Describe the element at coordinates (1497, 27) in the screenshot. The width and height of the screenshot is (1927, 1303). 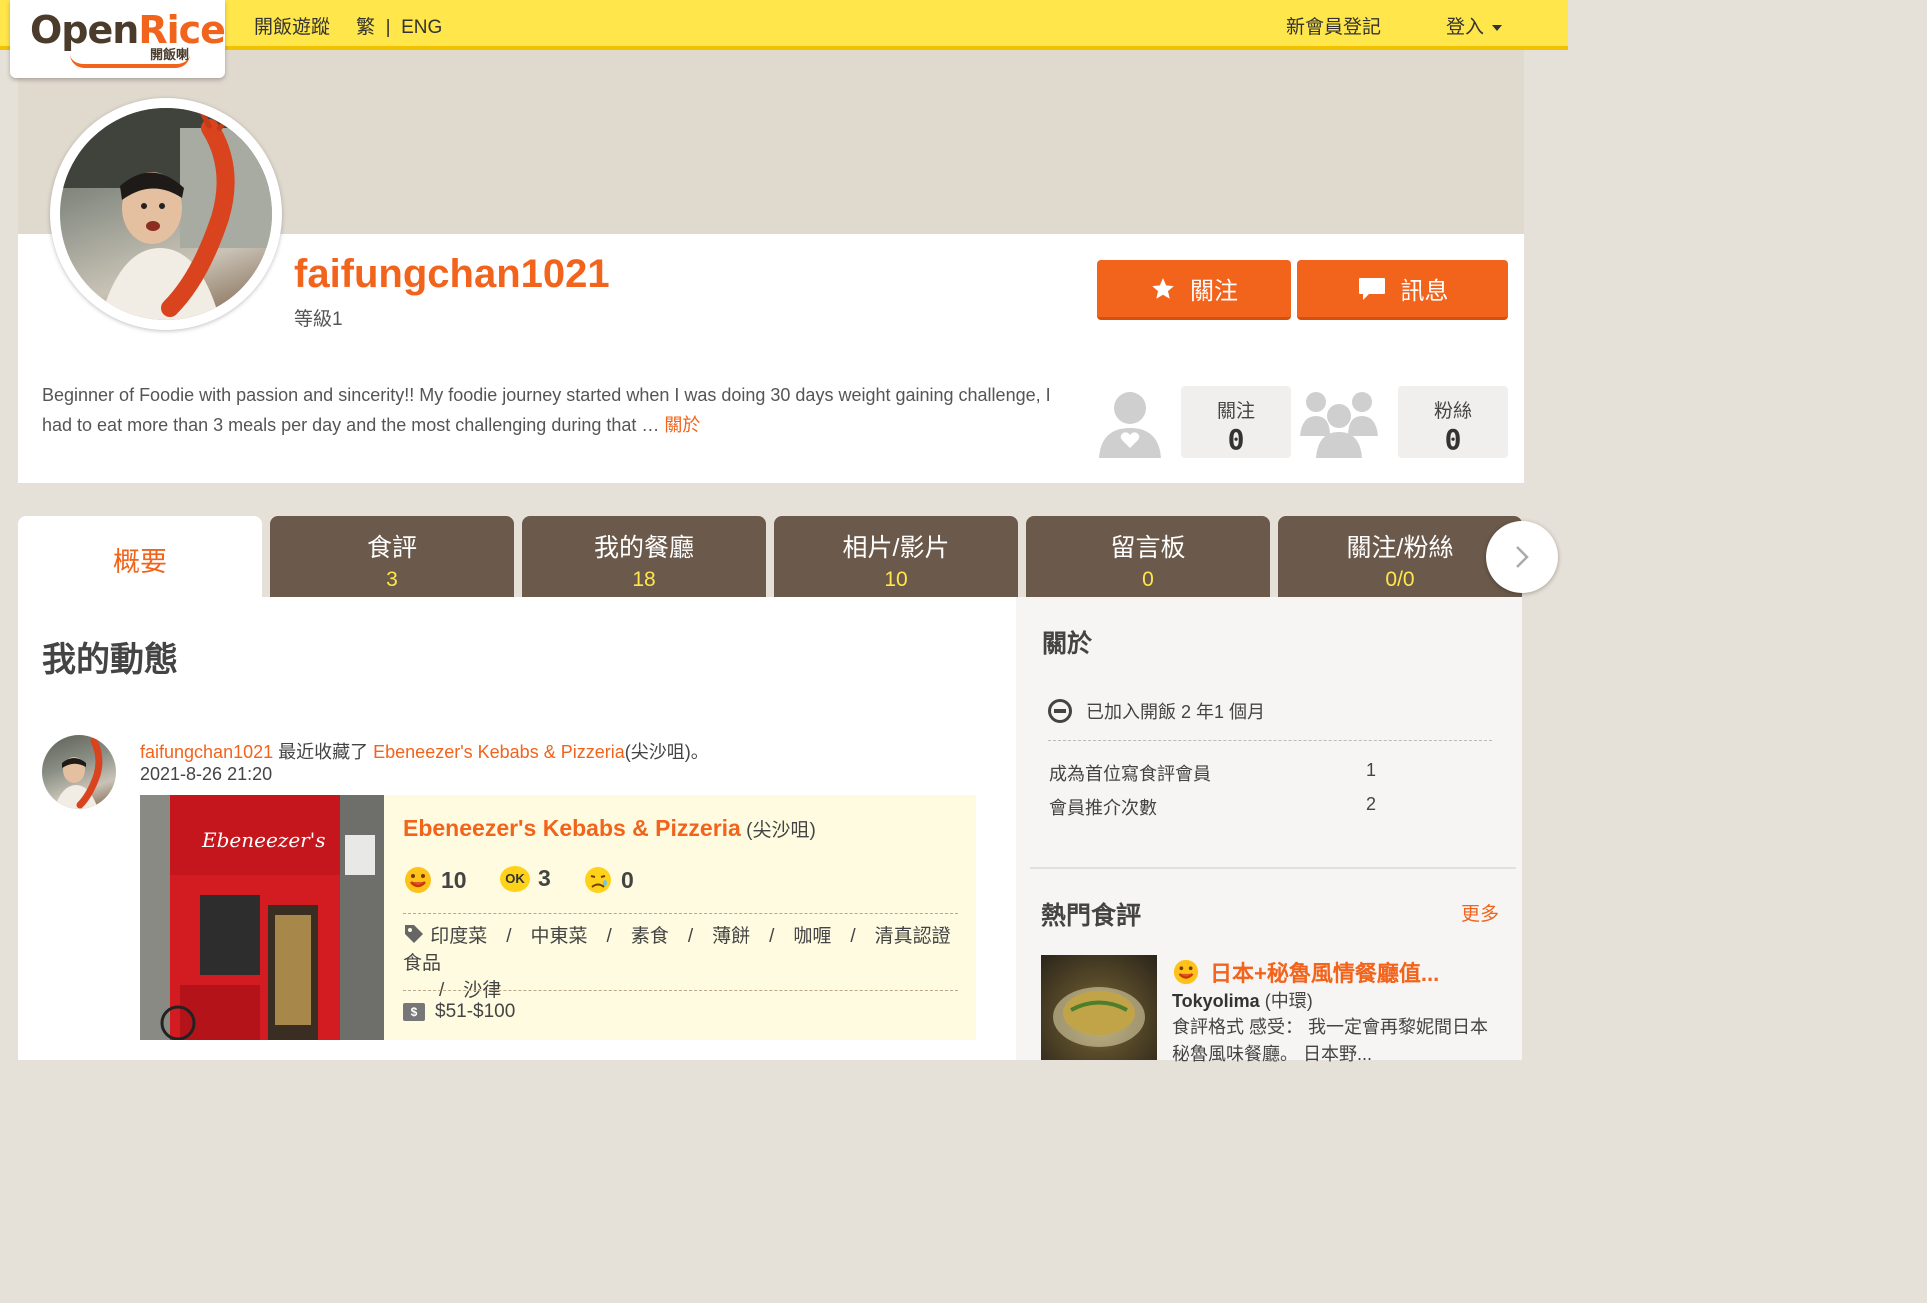
I see `chevron-down-icon` at that location.